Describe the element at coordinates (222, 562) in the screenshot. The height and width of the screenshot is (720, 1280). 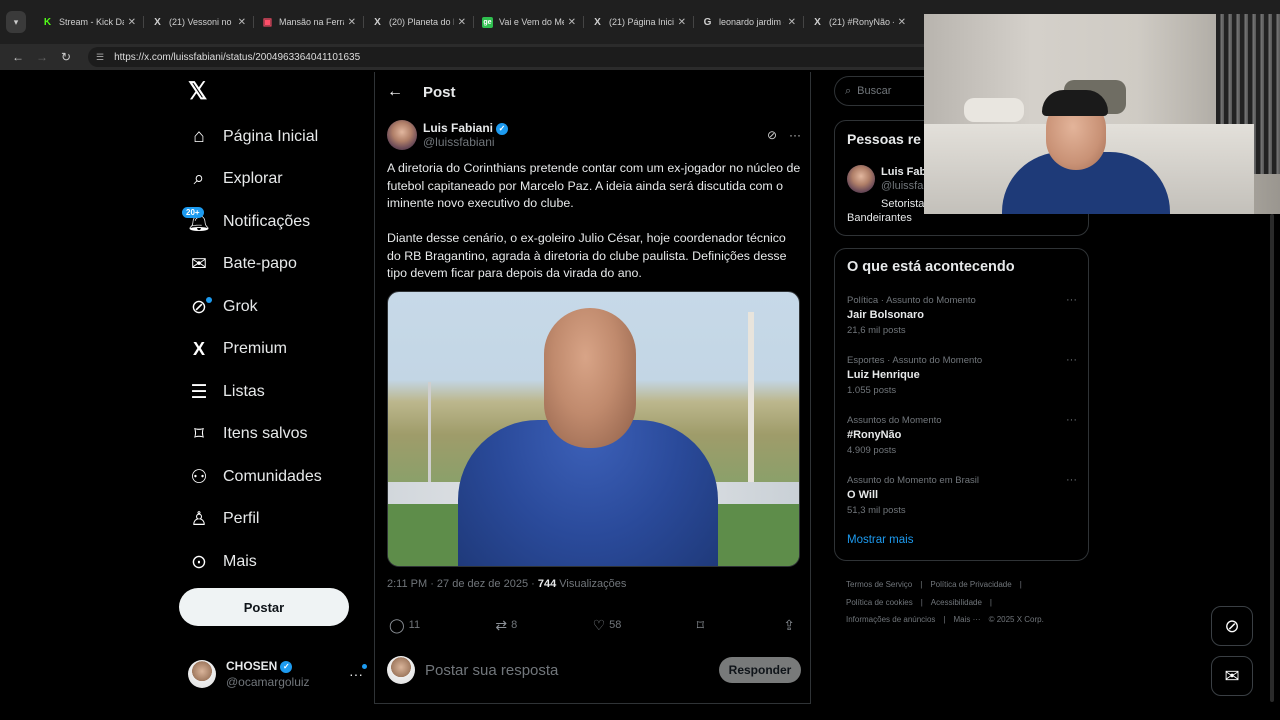
I see `nav-item-mais: ⊙ Mais` at that location.